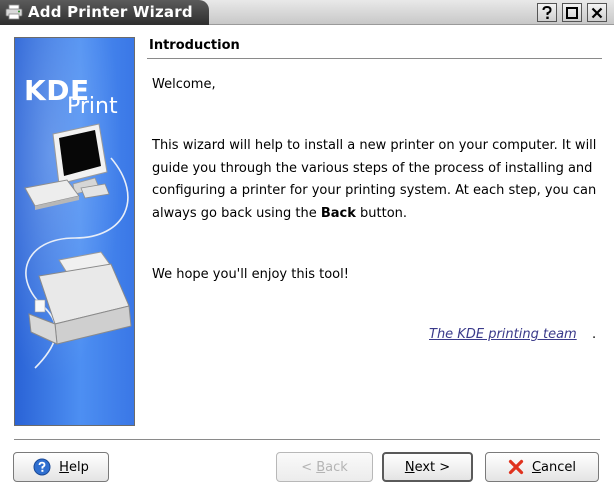  Describe the element at coordinates (194, 45) in the screenshot. I see `page-title: Introduction` at that location.